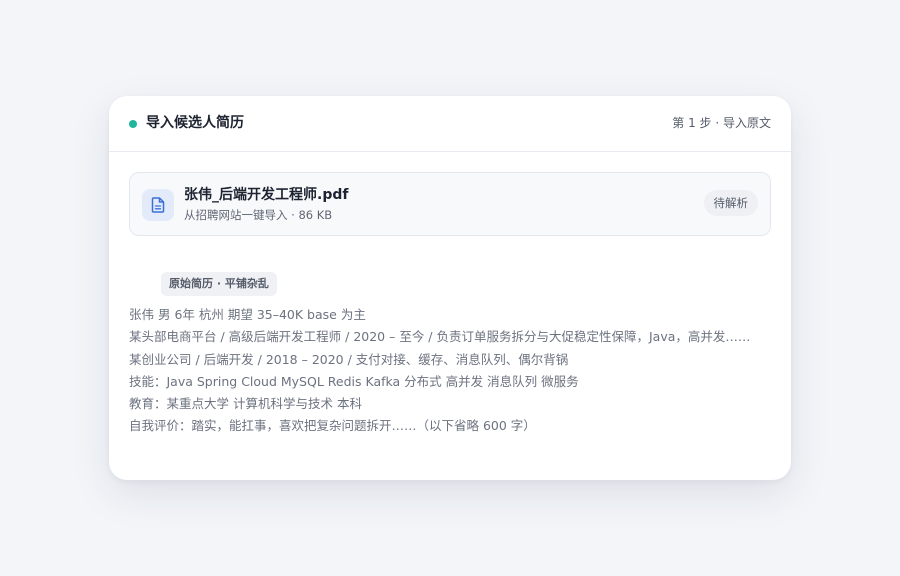 This screenshot has width=900, height=576. I want to click on raw-line: 张伟 男 6年 杭州 期望 35–40K base 为主, so click(247, 314).